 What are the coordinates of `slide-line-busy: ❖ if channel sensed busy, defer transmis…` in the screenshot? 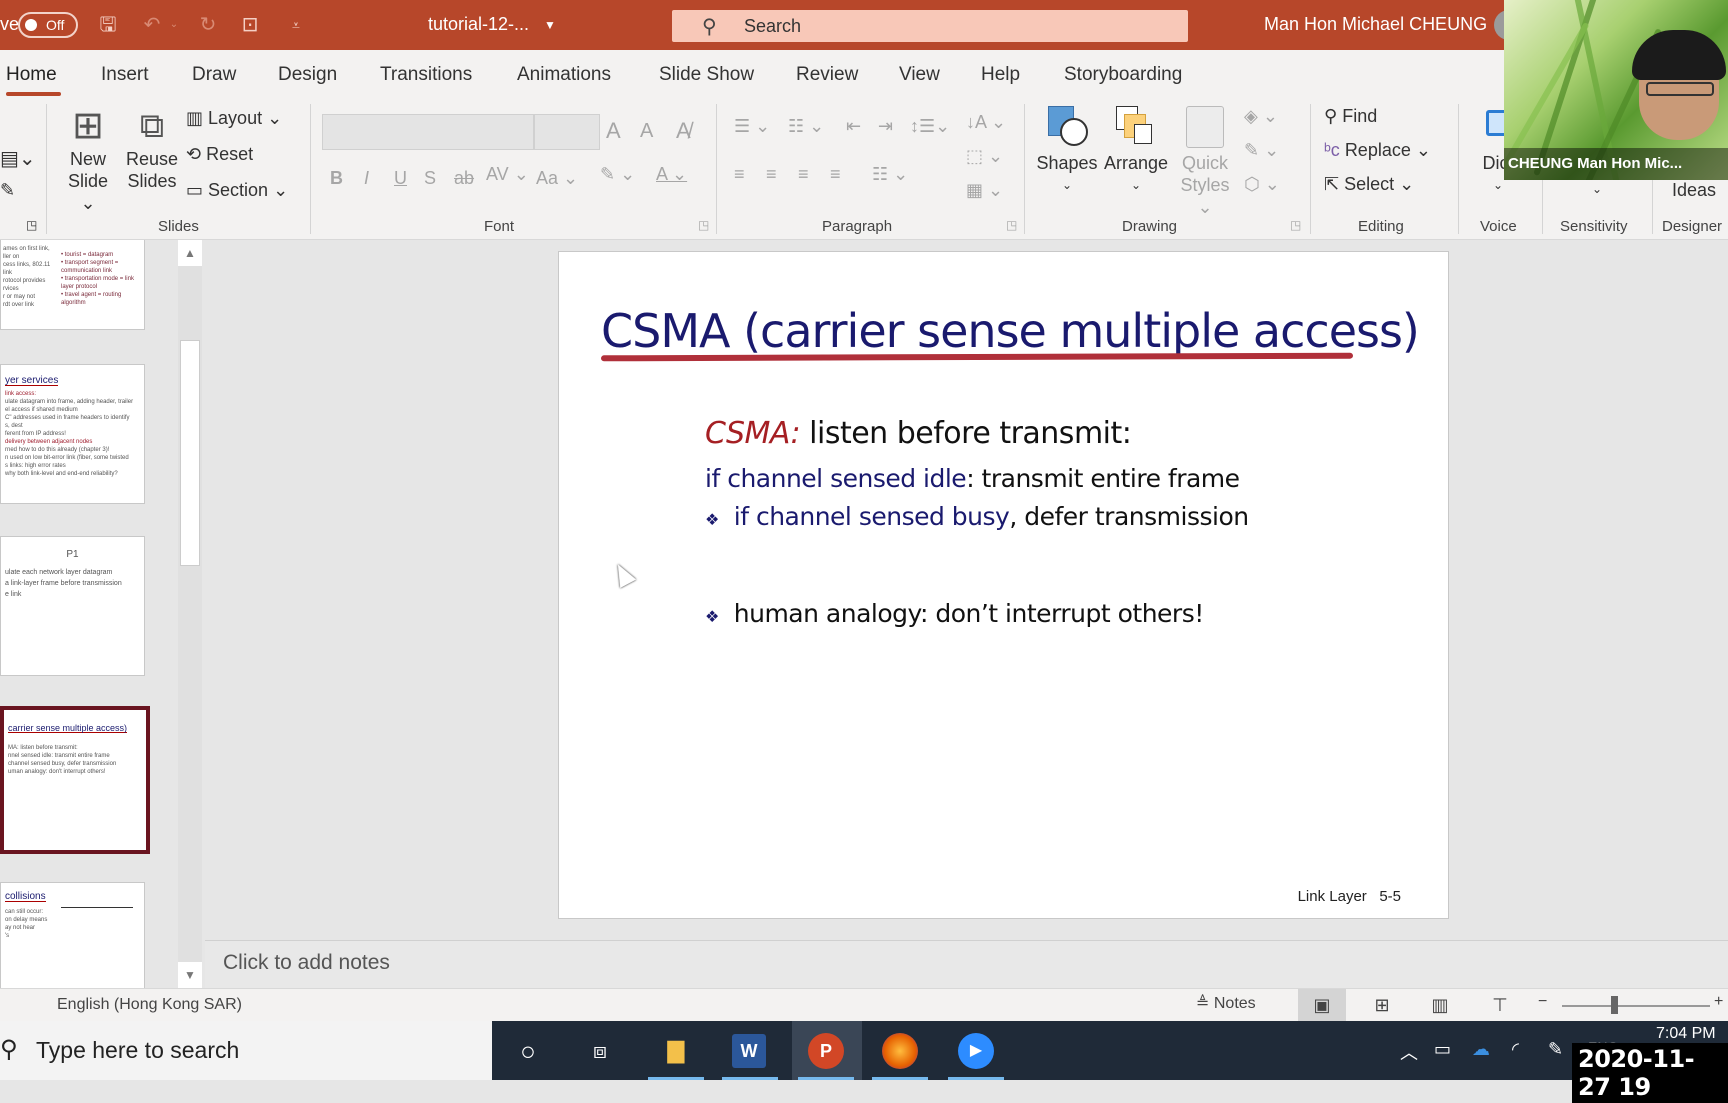 It's located at (977, 516).